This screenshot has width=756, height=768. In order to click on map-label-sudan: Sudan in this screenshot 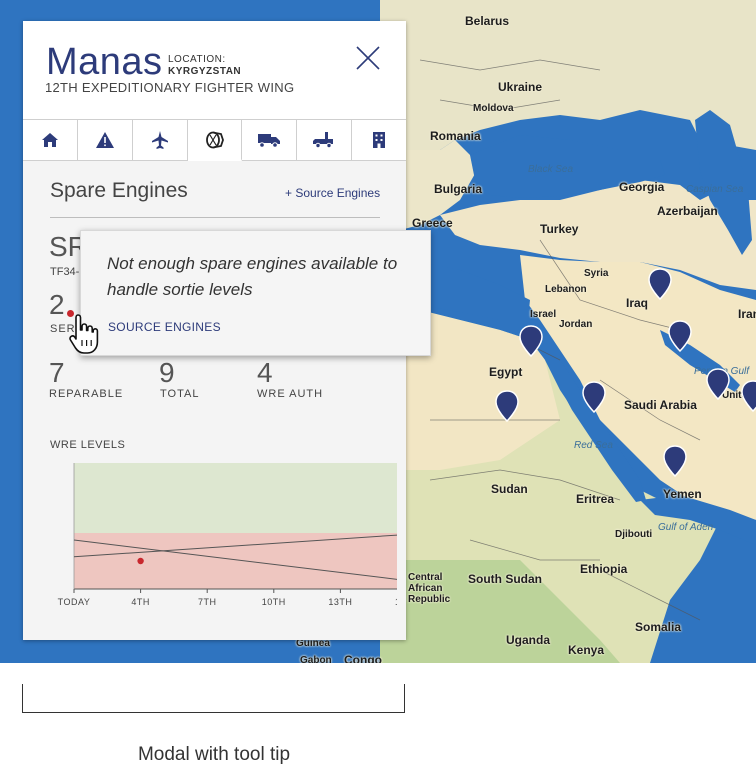, I will do `click(509, 489)`.